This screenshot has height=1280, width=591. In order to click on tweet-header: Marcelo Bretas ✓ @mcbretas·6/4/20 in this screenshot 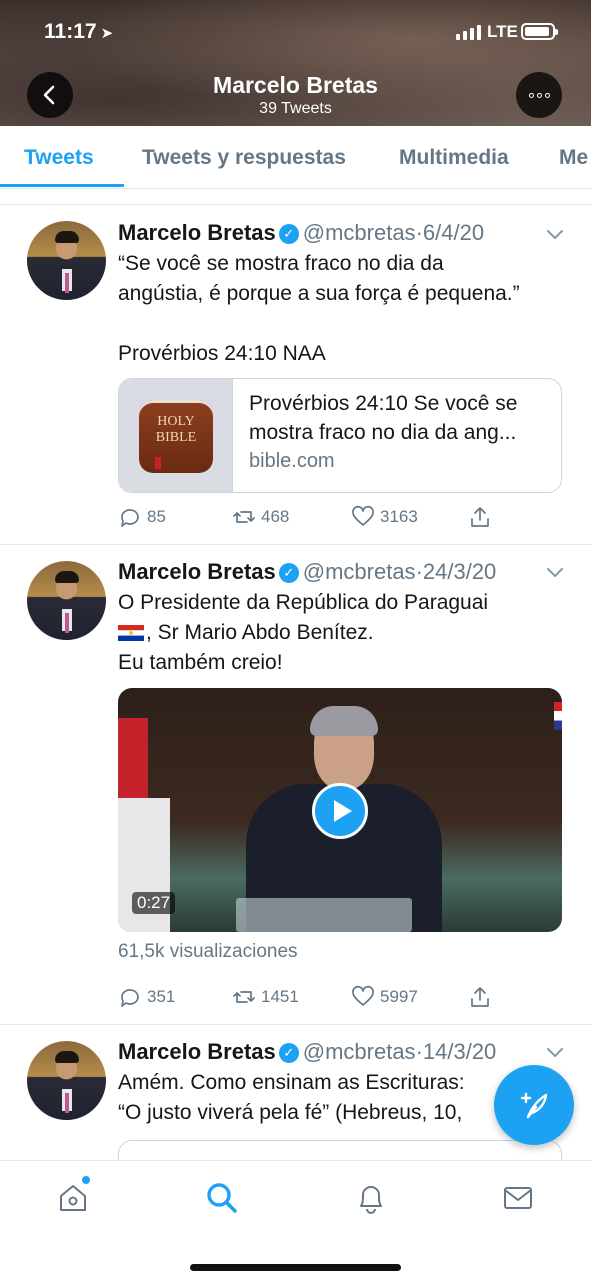, I will do `click(301, 233)`.